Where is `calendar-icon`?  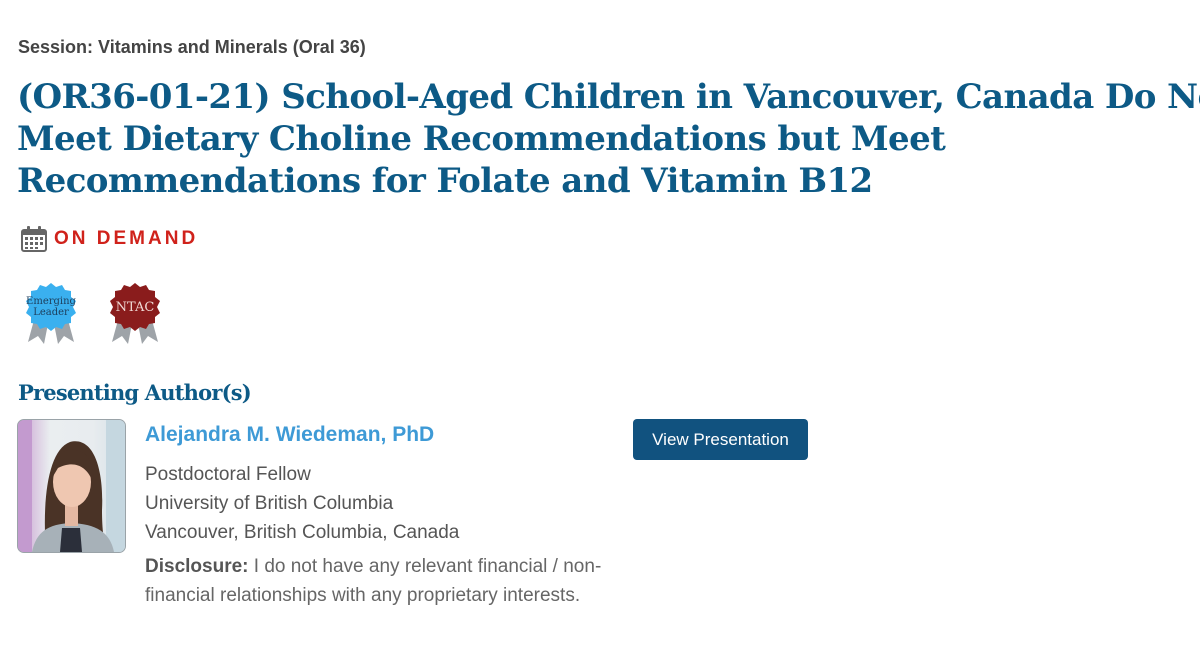
calendar-icon is located at coordinates (34, 239).